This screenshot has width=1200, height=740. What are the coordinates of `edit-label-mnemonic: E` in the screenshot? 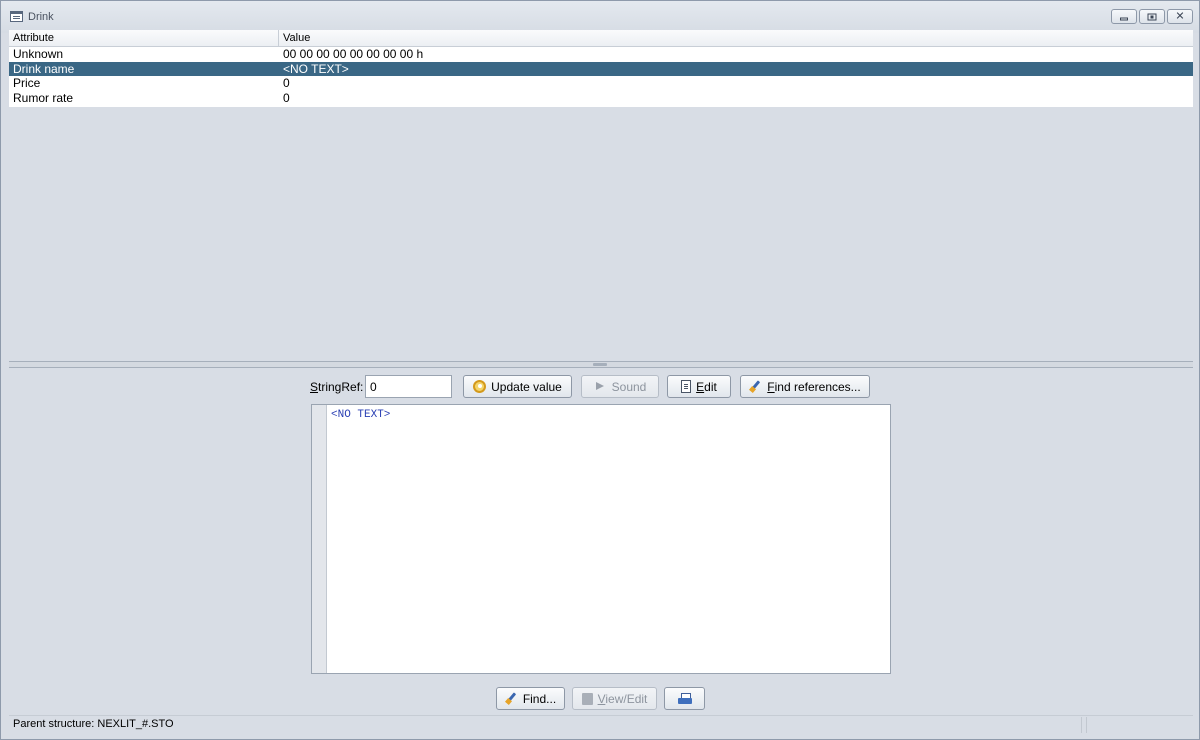 It's located at (700, 386).